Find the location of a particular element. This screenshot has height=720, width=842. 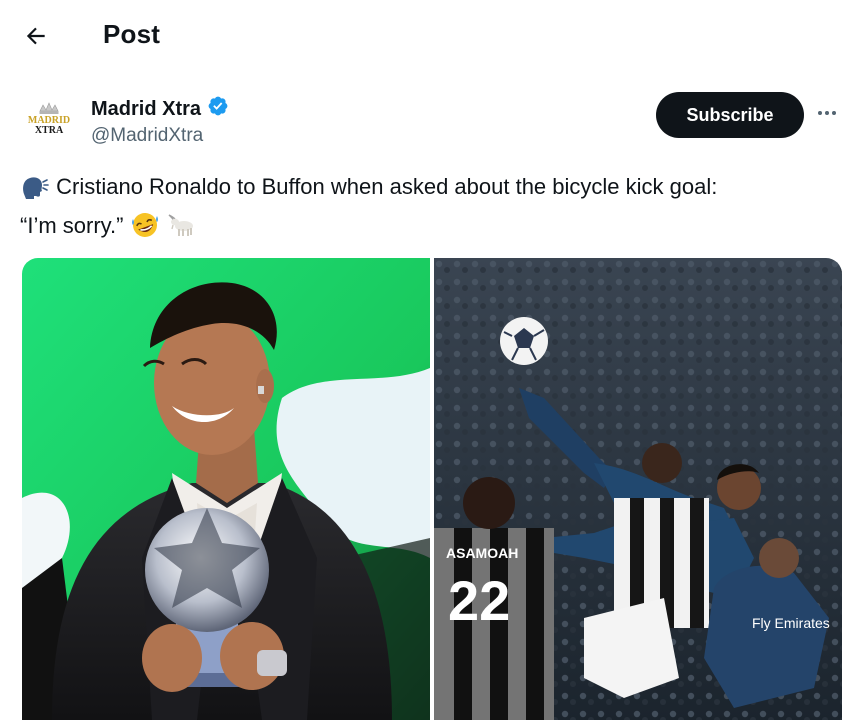

more-horizontal-icon is located at coordinates (827, 115).